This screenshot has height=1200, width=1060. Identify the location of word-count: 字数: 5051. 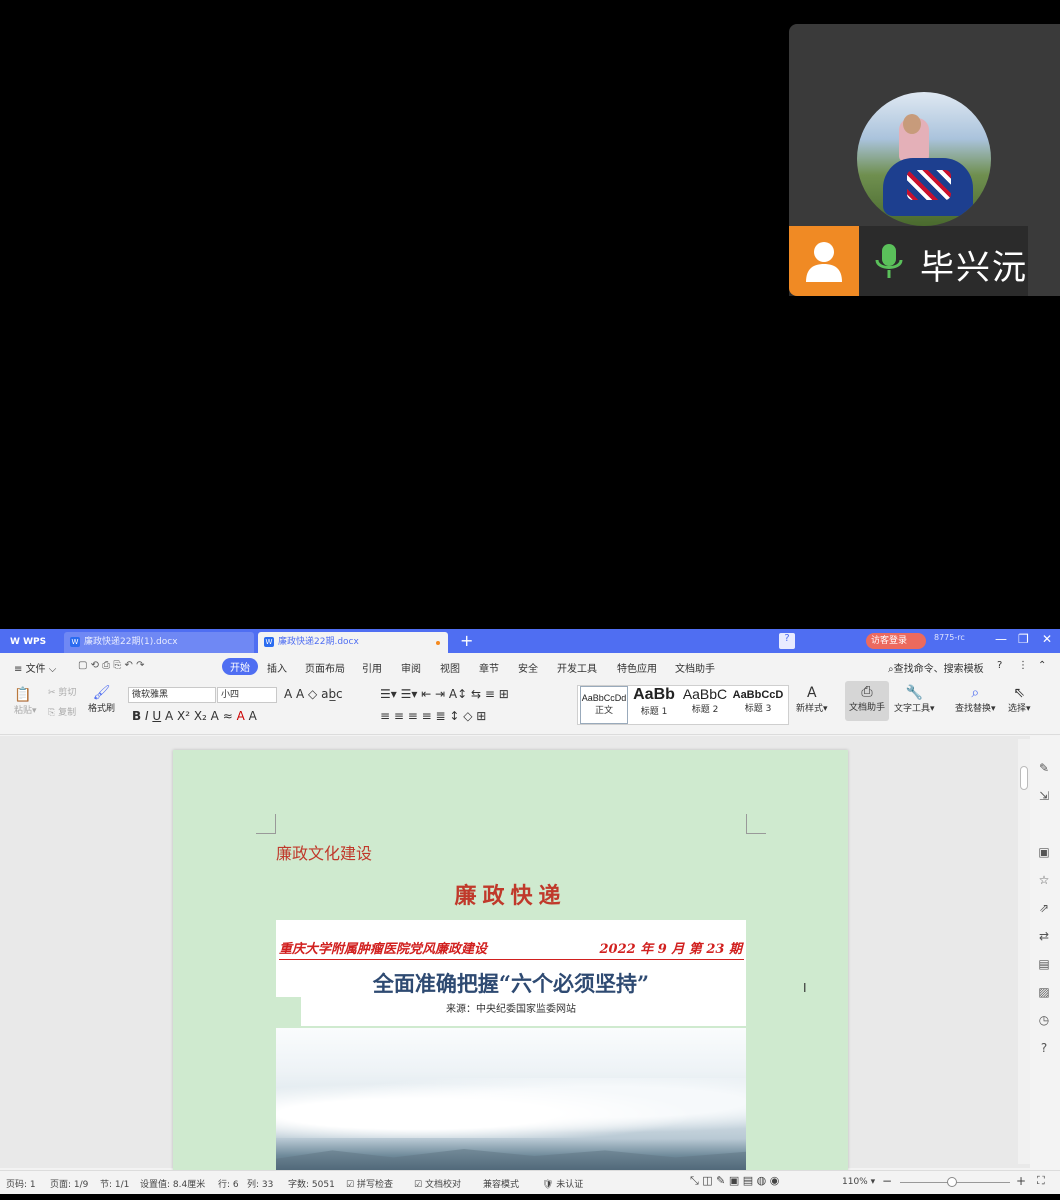
(311, 1183).